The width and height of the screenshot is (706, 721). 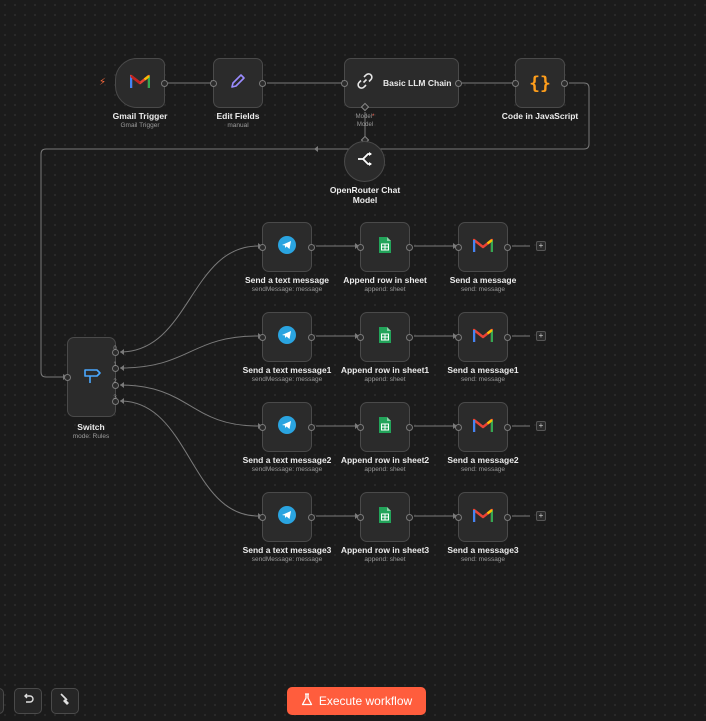 I want to click on switch-output-label-1: 1, so click(x=115, y=365).